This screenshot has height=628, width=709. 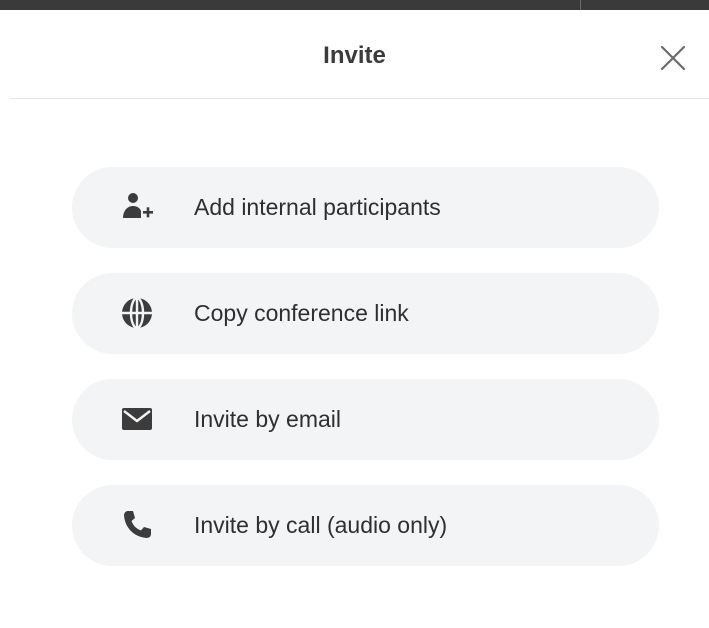 I want to click on header-divider, so click(x=359, y=98).